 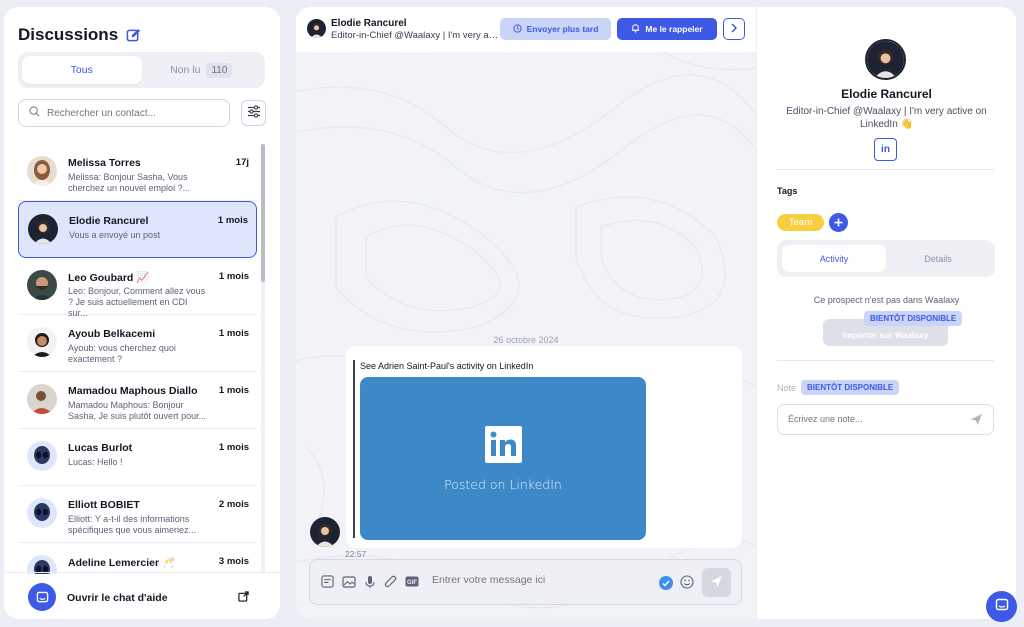 I want to click on support-chat-button, so click(x=1001, y=606).